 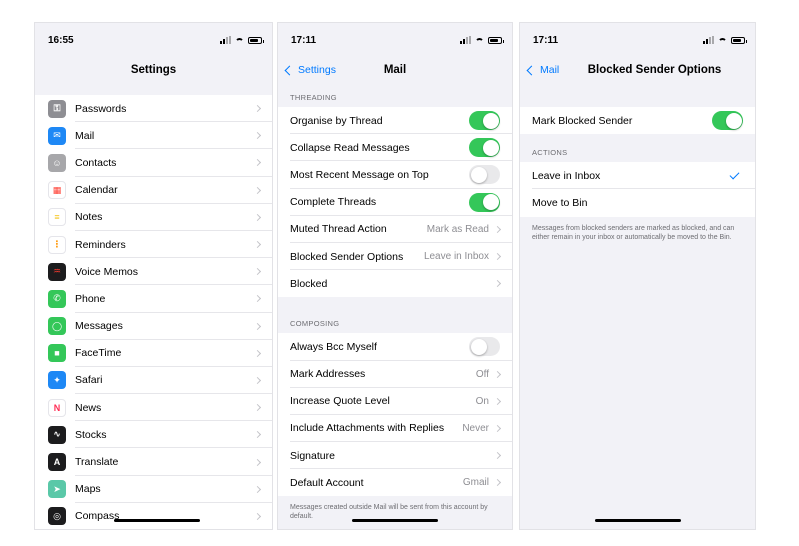 I want to click on notes-icon: ≡, so click(x=57, y=217).